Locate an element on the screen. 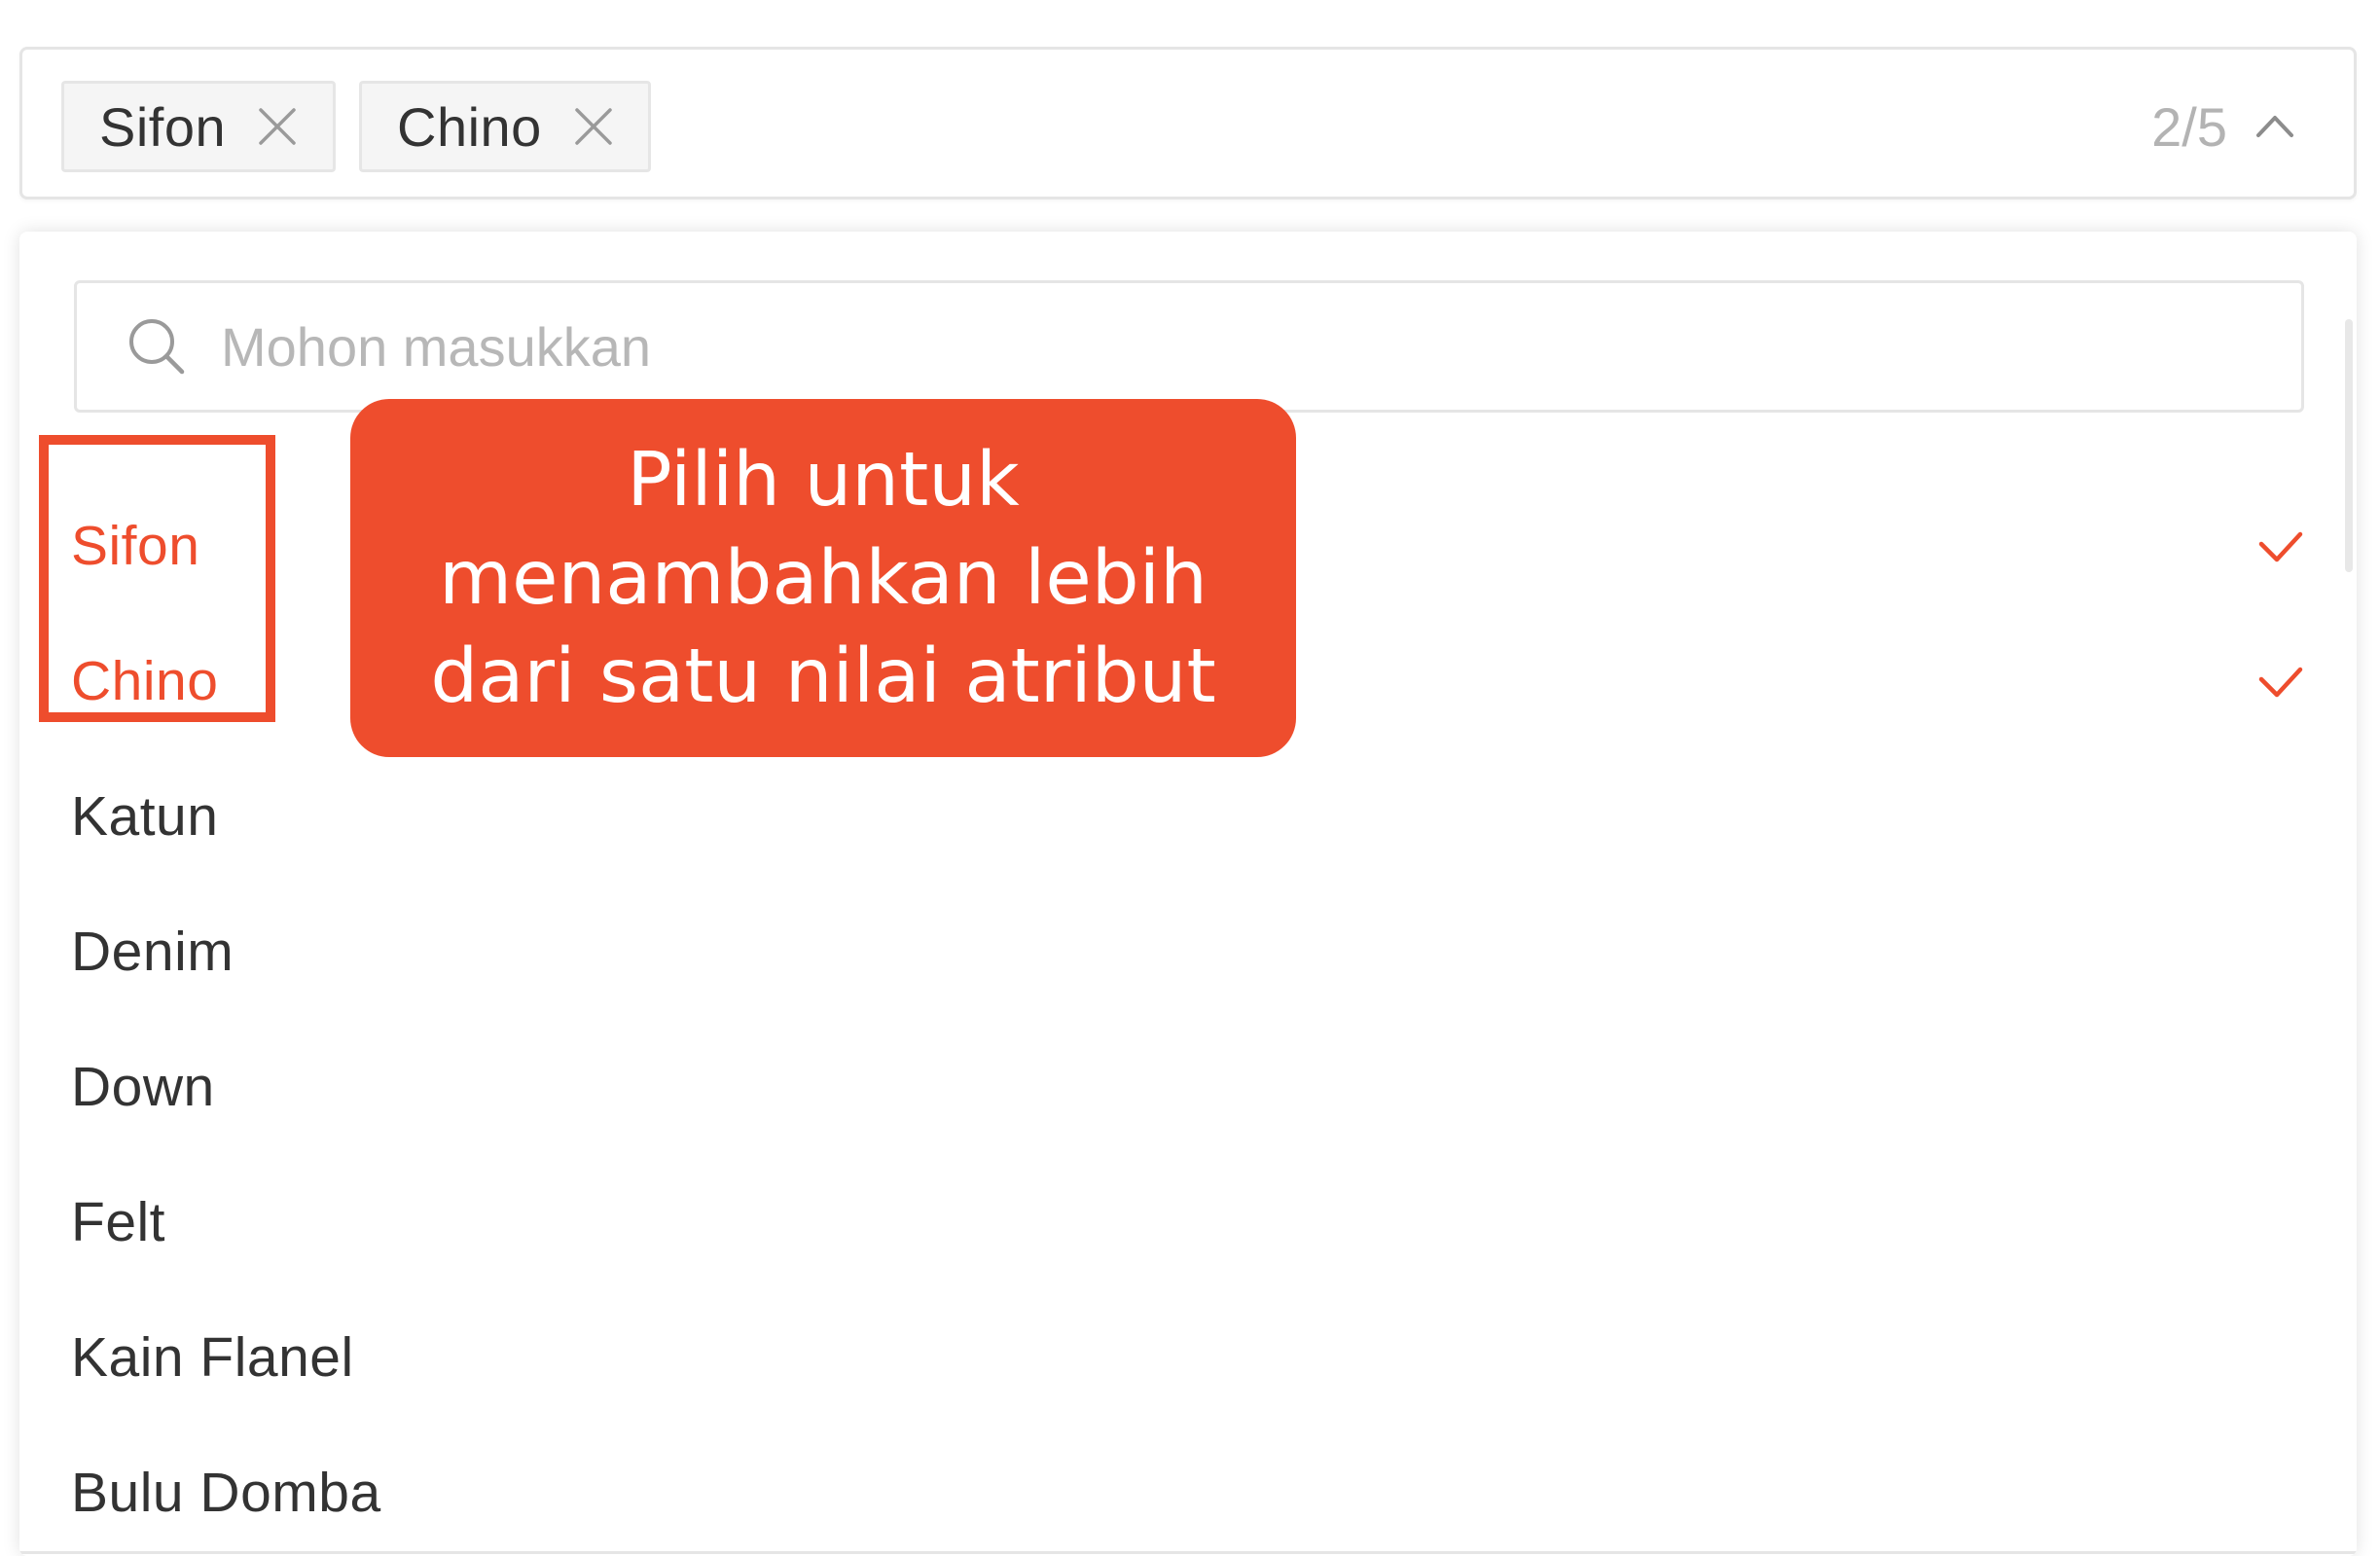  option-label: Denim is located at coordinates (152, 952).